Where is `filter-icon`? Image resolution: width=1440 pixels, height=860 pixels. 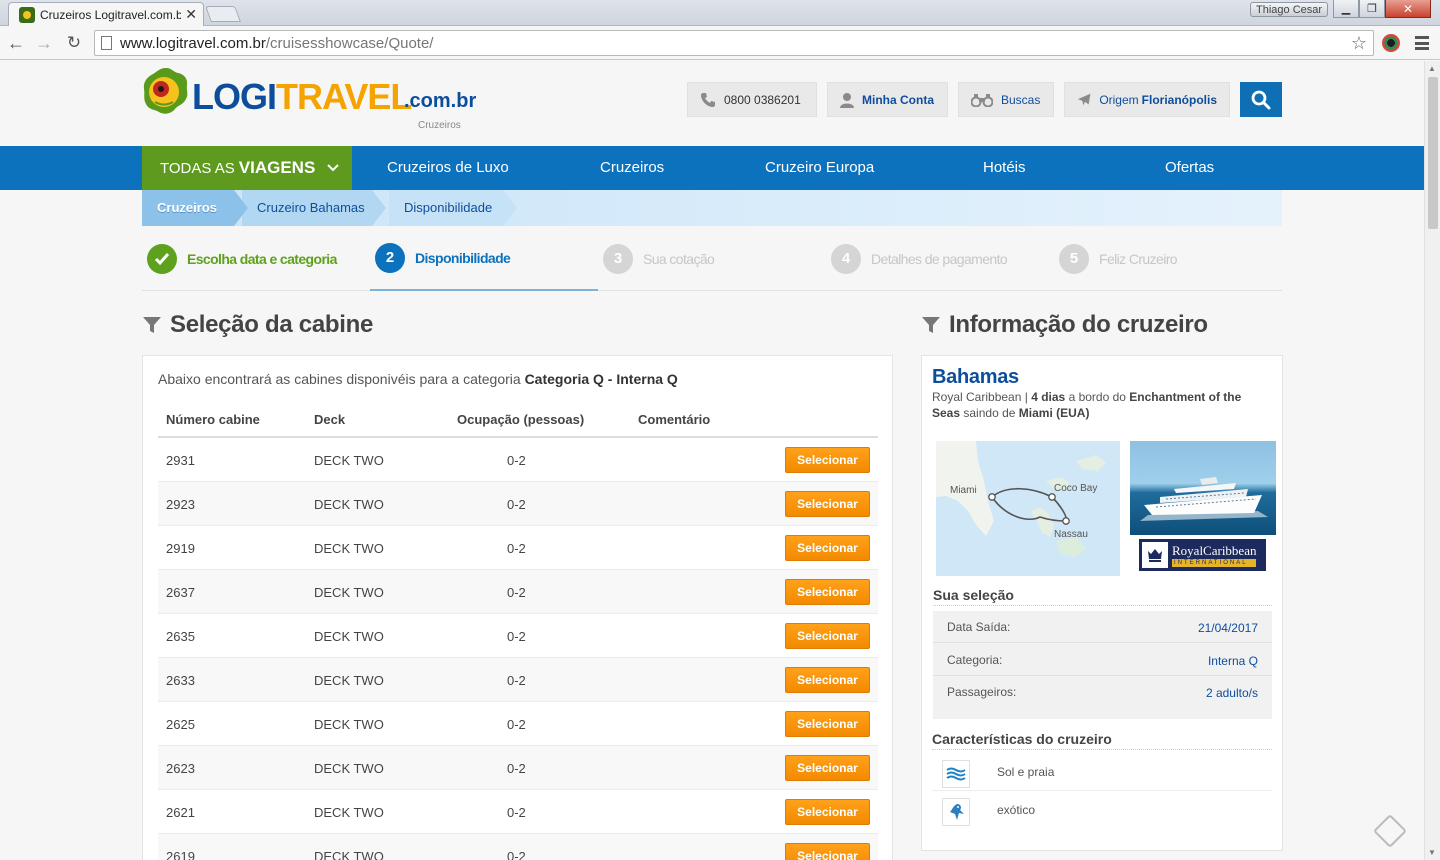 filter-icon is located at coordinates (931, 325).